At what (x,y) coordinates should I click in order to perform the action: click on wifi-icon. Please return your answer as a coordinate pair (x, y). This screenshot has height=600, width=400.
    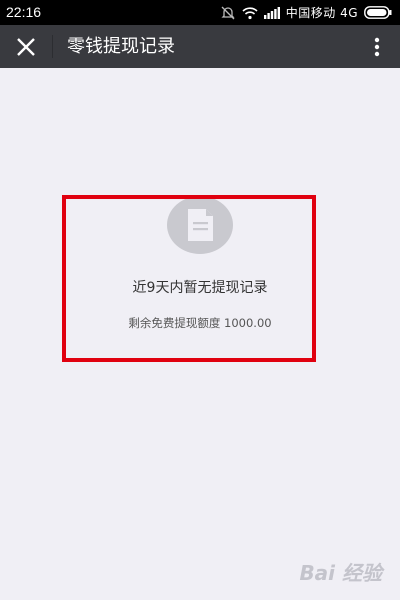
    Looking at the image, I should click on (250, 12).